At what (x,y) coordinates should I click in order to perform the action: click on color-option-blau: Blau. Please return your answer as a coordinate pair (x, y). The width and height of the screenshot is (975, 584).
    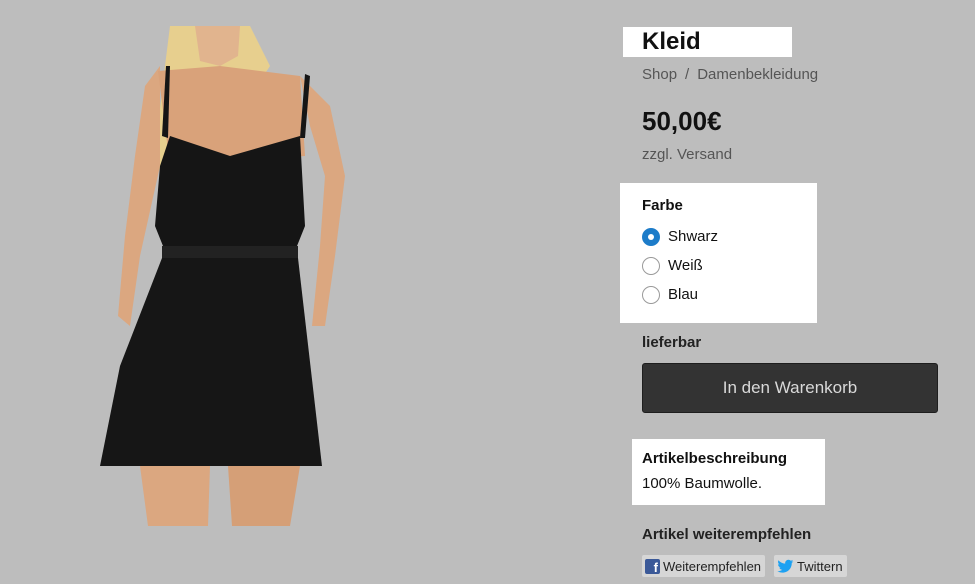
    Looking at the image, I should click on (729, 294).